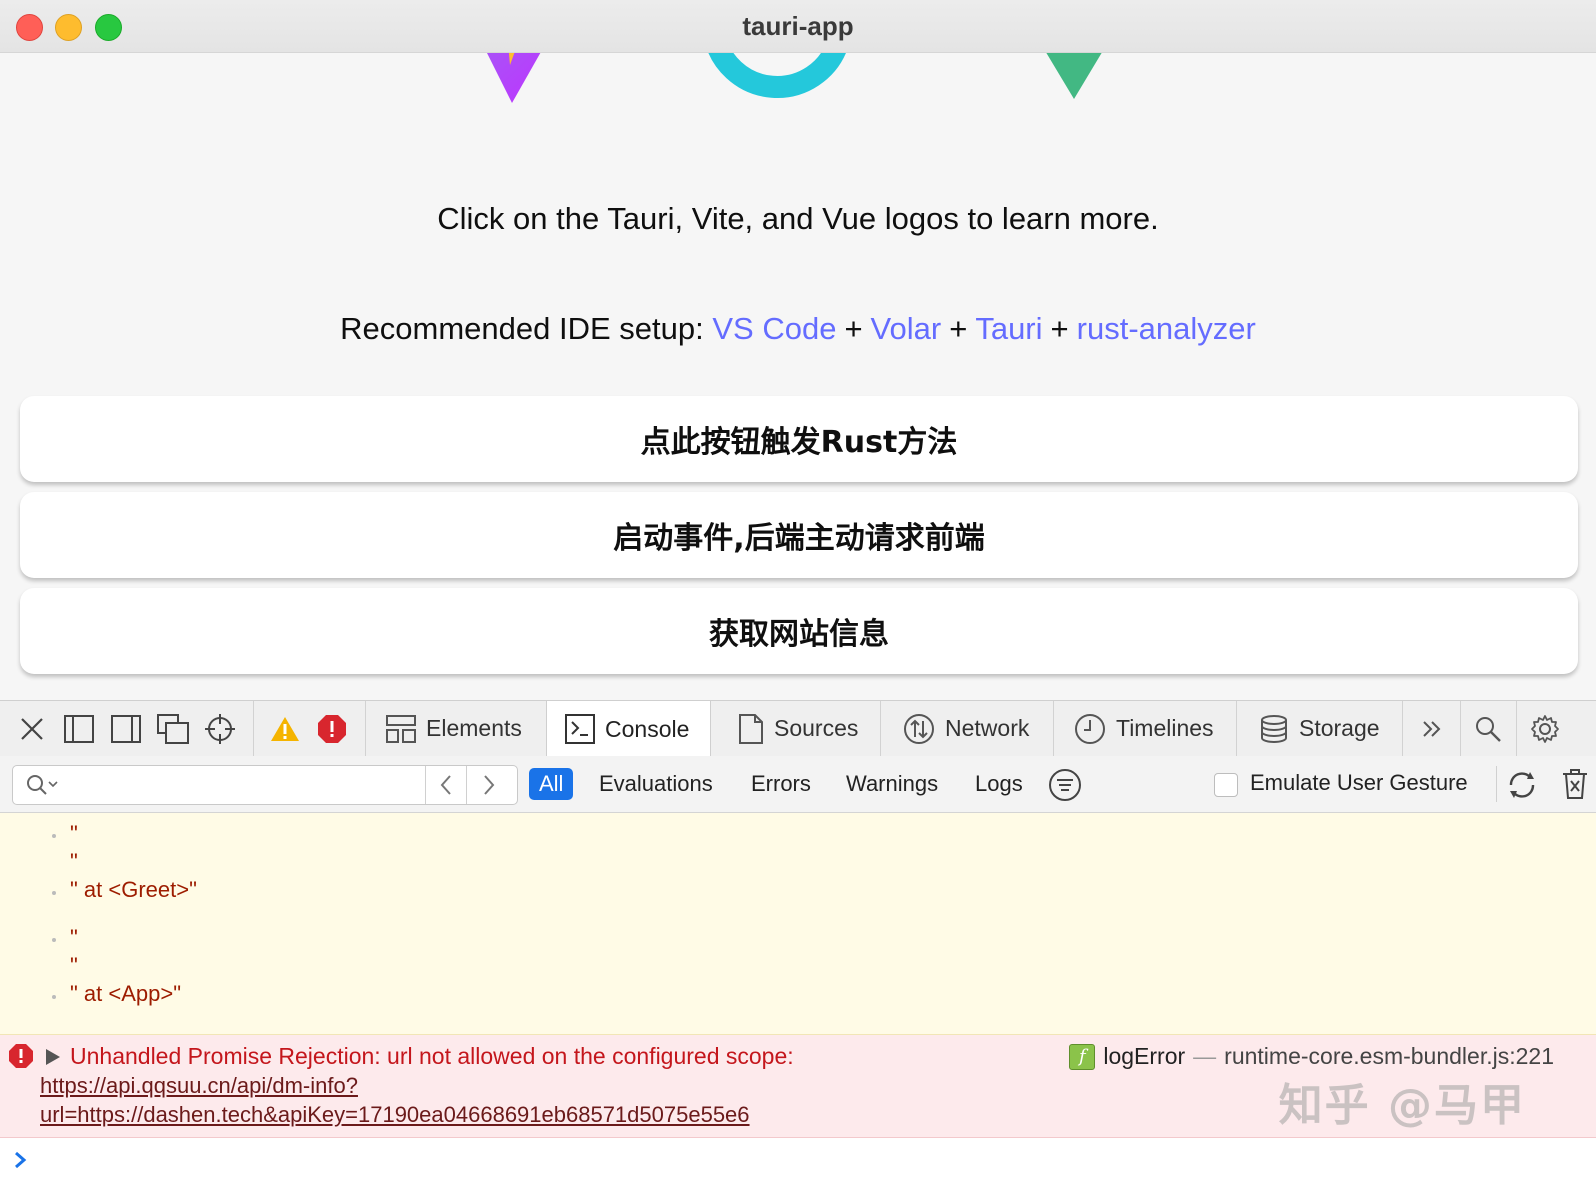 The image size is (1596, 1188). What do you see at coordinates (816, 728) in the screenshot?
I see `tab-sources-label: Sources` at bounding box center [816, 728].